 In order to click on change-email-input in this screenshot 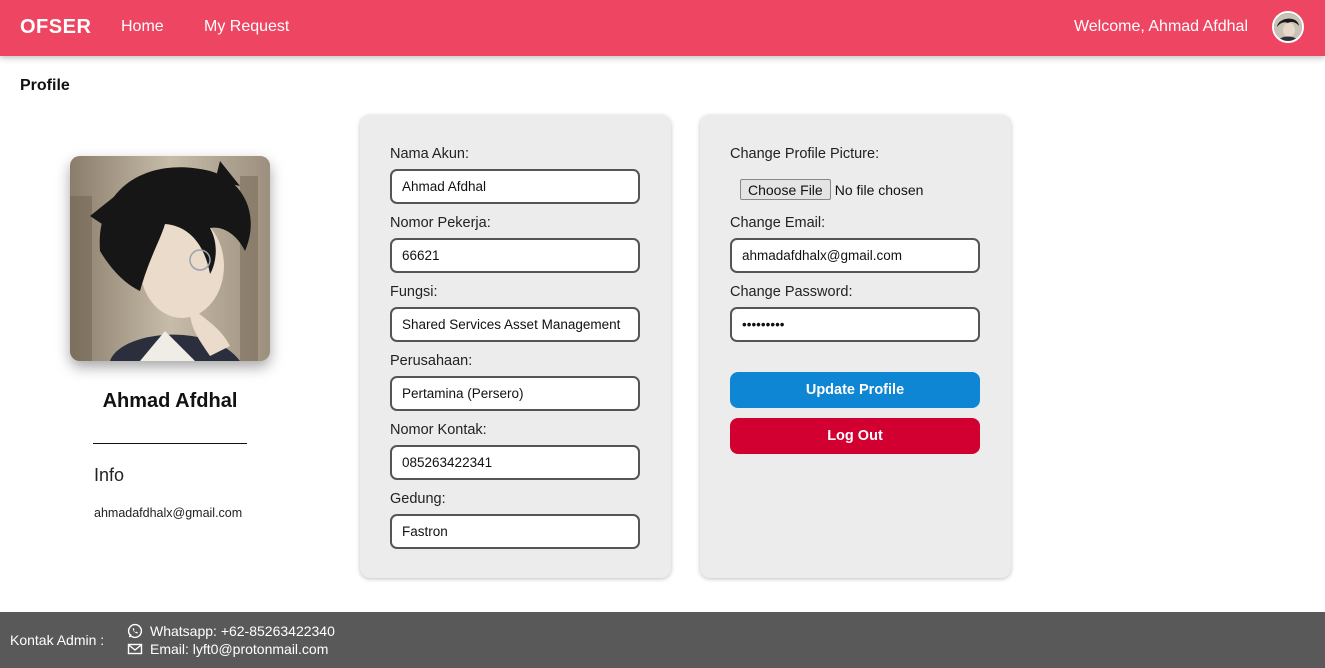, I will do `click(855, 255)`.